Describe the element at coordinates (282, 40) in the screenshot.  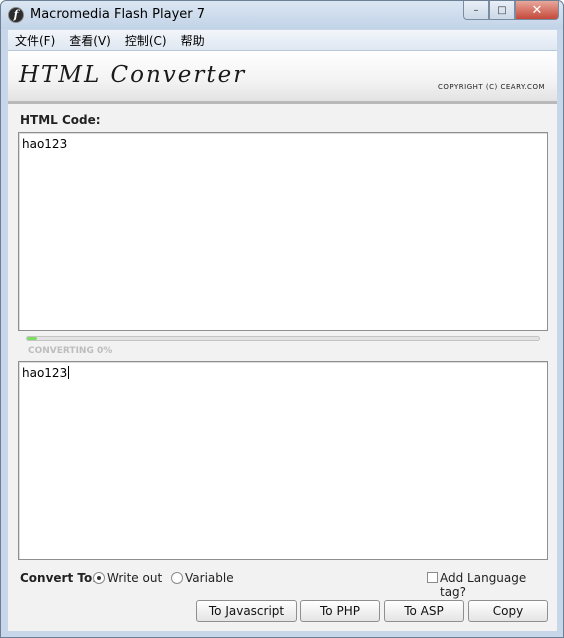
I see `menu-bar: 文件(F) 查看(V) 控制(C) 帮助` at that location.